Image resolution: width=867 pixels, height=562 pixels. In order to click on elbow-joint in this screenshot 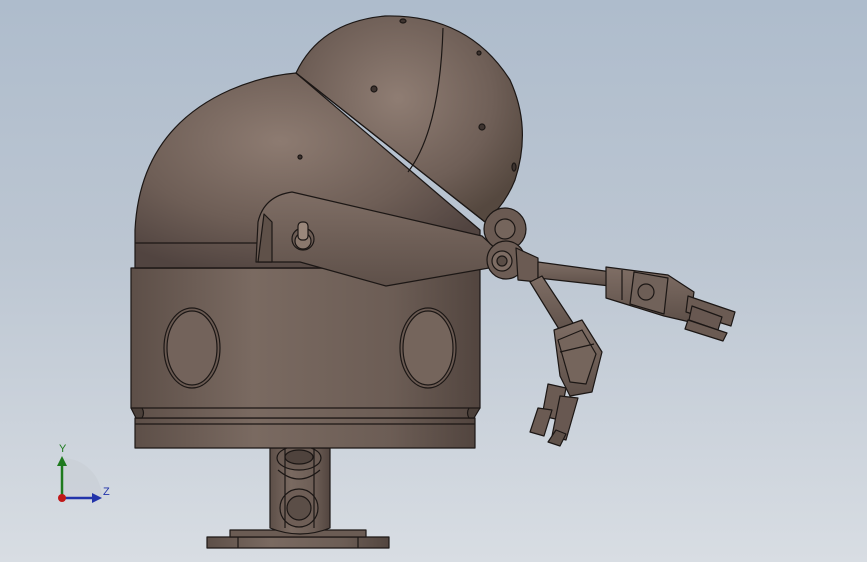, I will do `click(511, 245)`.